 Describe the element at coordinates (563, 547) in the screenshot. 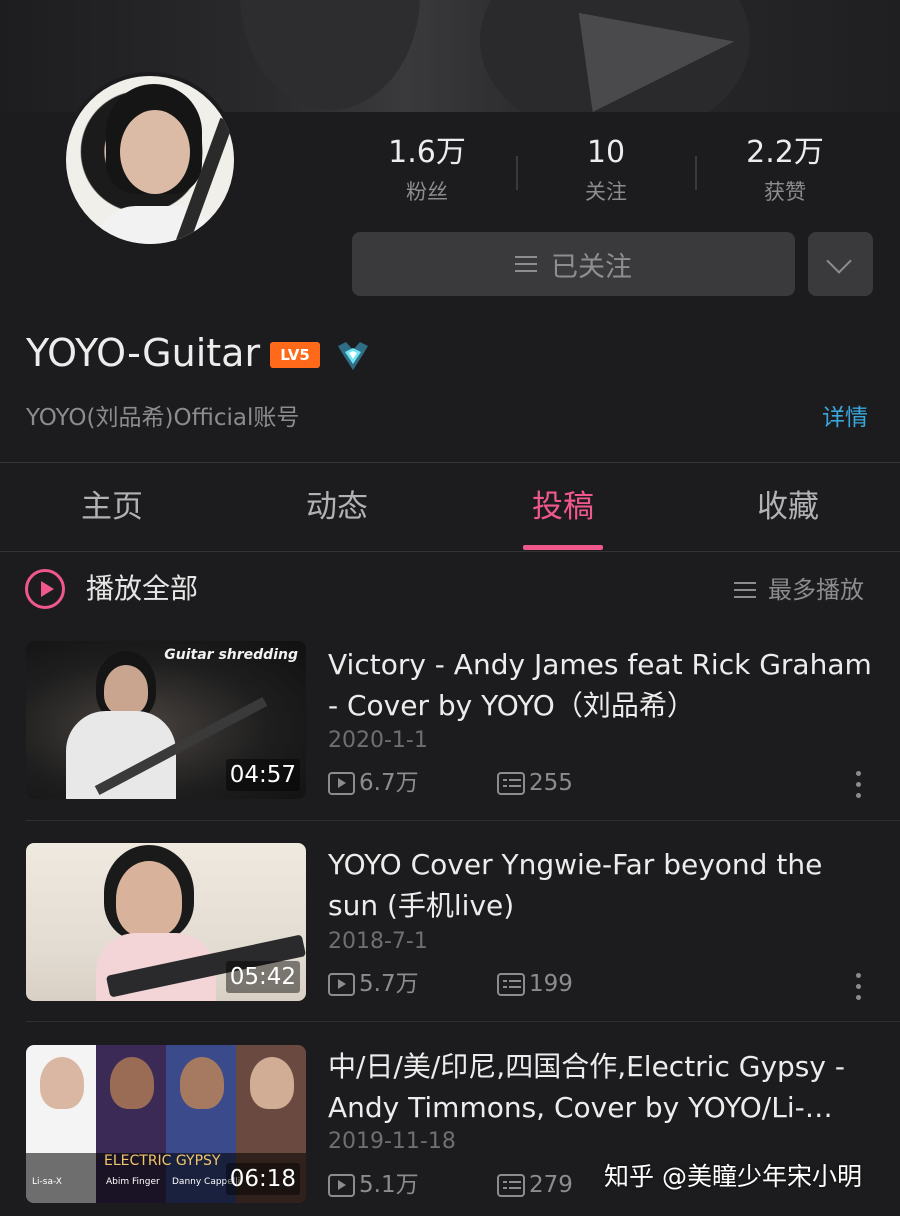

I see `active-tab-indicator` at that location.